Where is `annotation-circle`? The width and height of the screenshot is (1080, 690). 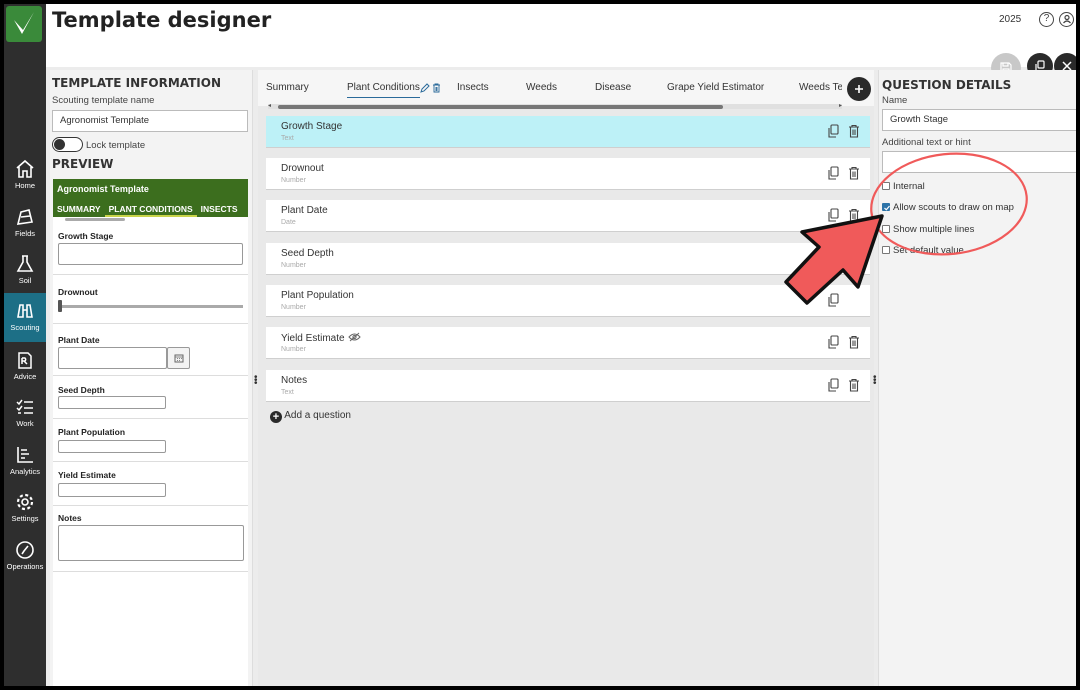
annotation-circle is located at coordinates (949, 204).